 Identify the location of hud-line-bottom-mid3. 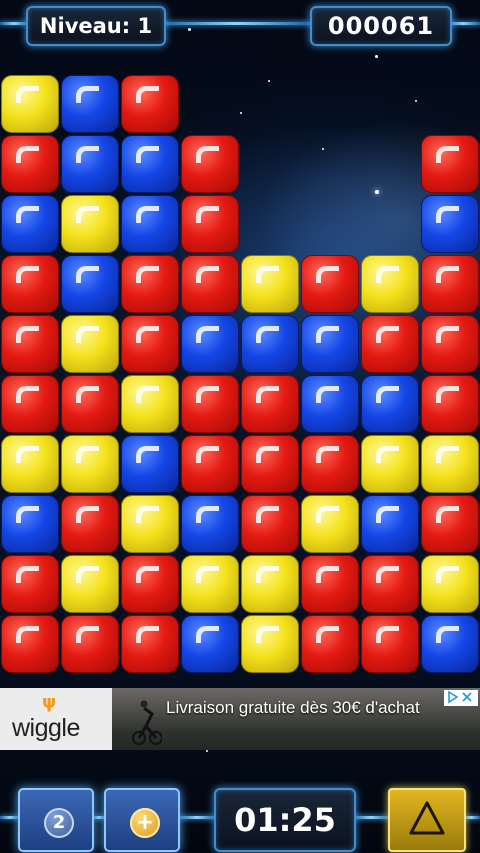
(371, 817).